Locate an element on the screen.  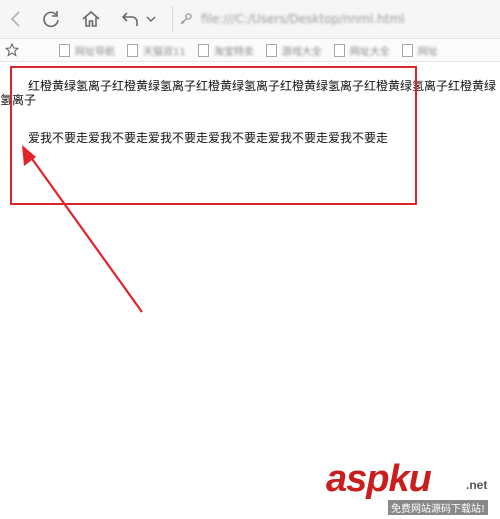
back-arrow-icon is located at coordinates (15, 19).